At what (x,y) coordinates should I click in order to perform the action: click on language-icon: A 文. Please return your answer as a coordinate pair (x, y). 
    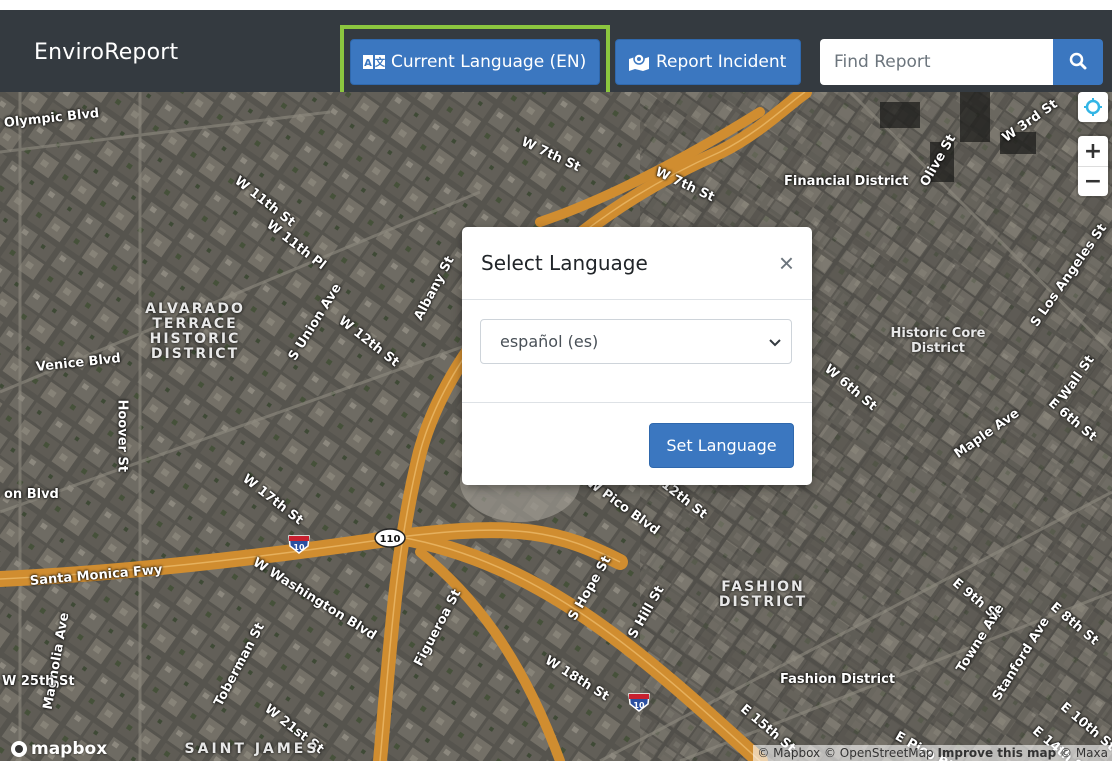
    Looking at the image, I should click on (374, 62).